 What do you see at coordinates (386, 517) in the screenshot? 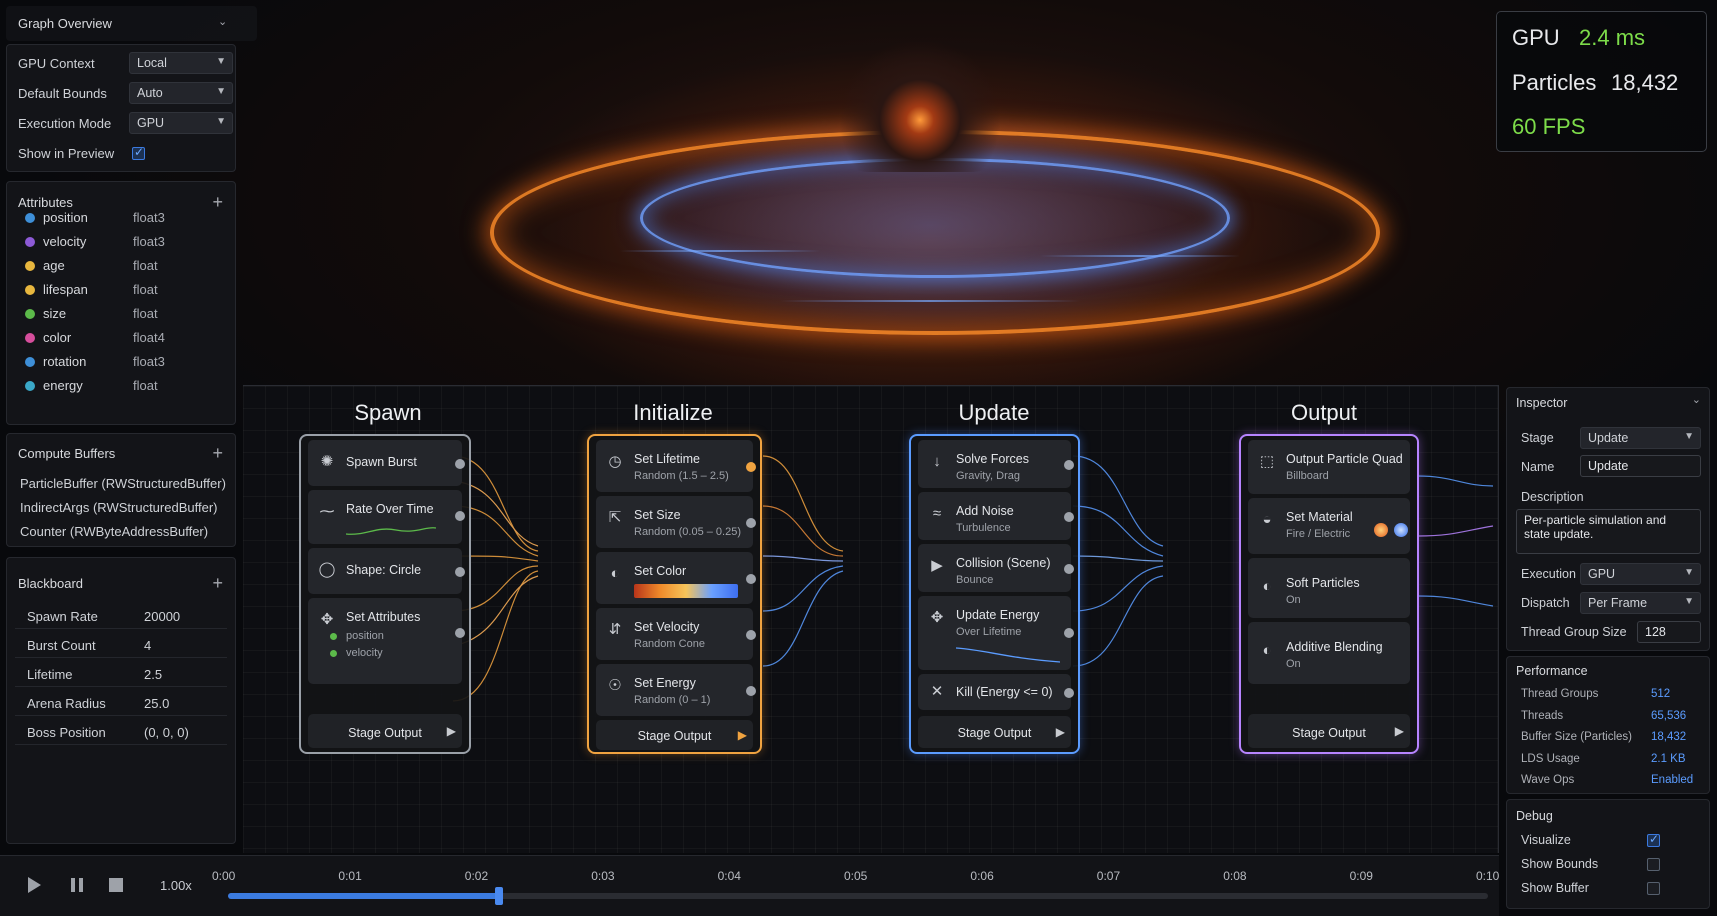
I see `node-rate-over-time: ⁓ Rate Over Time` at bounding box center [386, 517].